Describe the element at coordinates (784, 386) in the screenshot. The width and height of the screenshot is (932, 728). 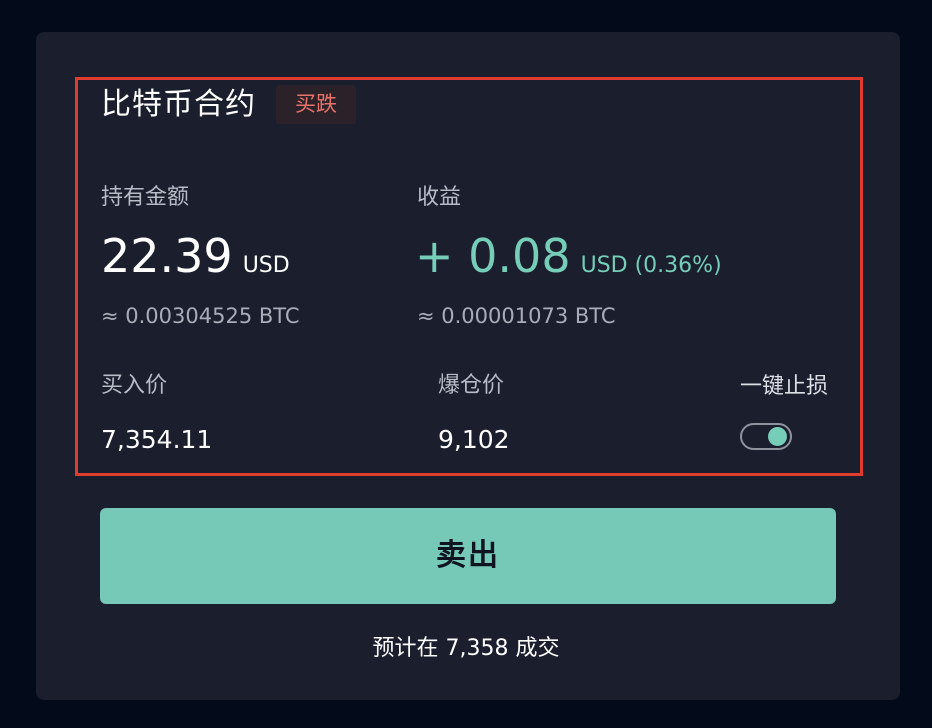
I see `stop-loss-label: 一键止损` at that location.